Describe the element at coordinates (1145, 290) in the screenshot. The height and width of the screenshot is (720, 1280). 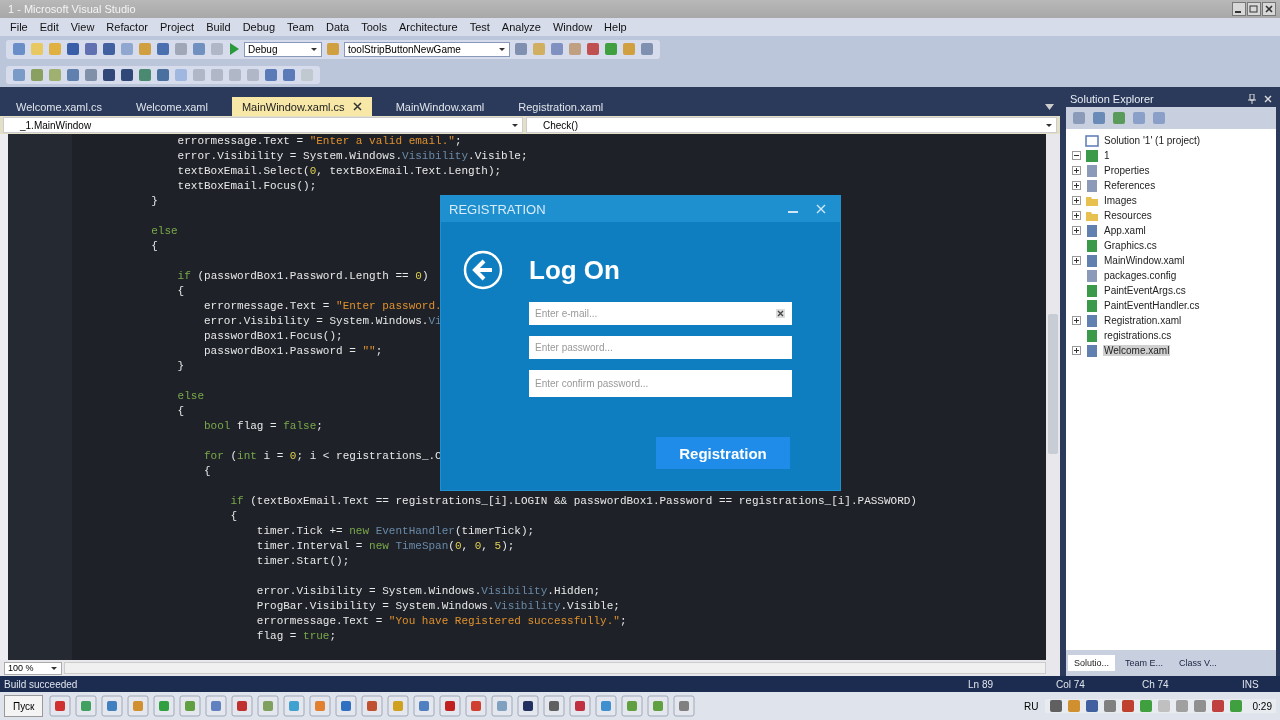
I see `tree-item: PaintEventArgs.cs` at that location.